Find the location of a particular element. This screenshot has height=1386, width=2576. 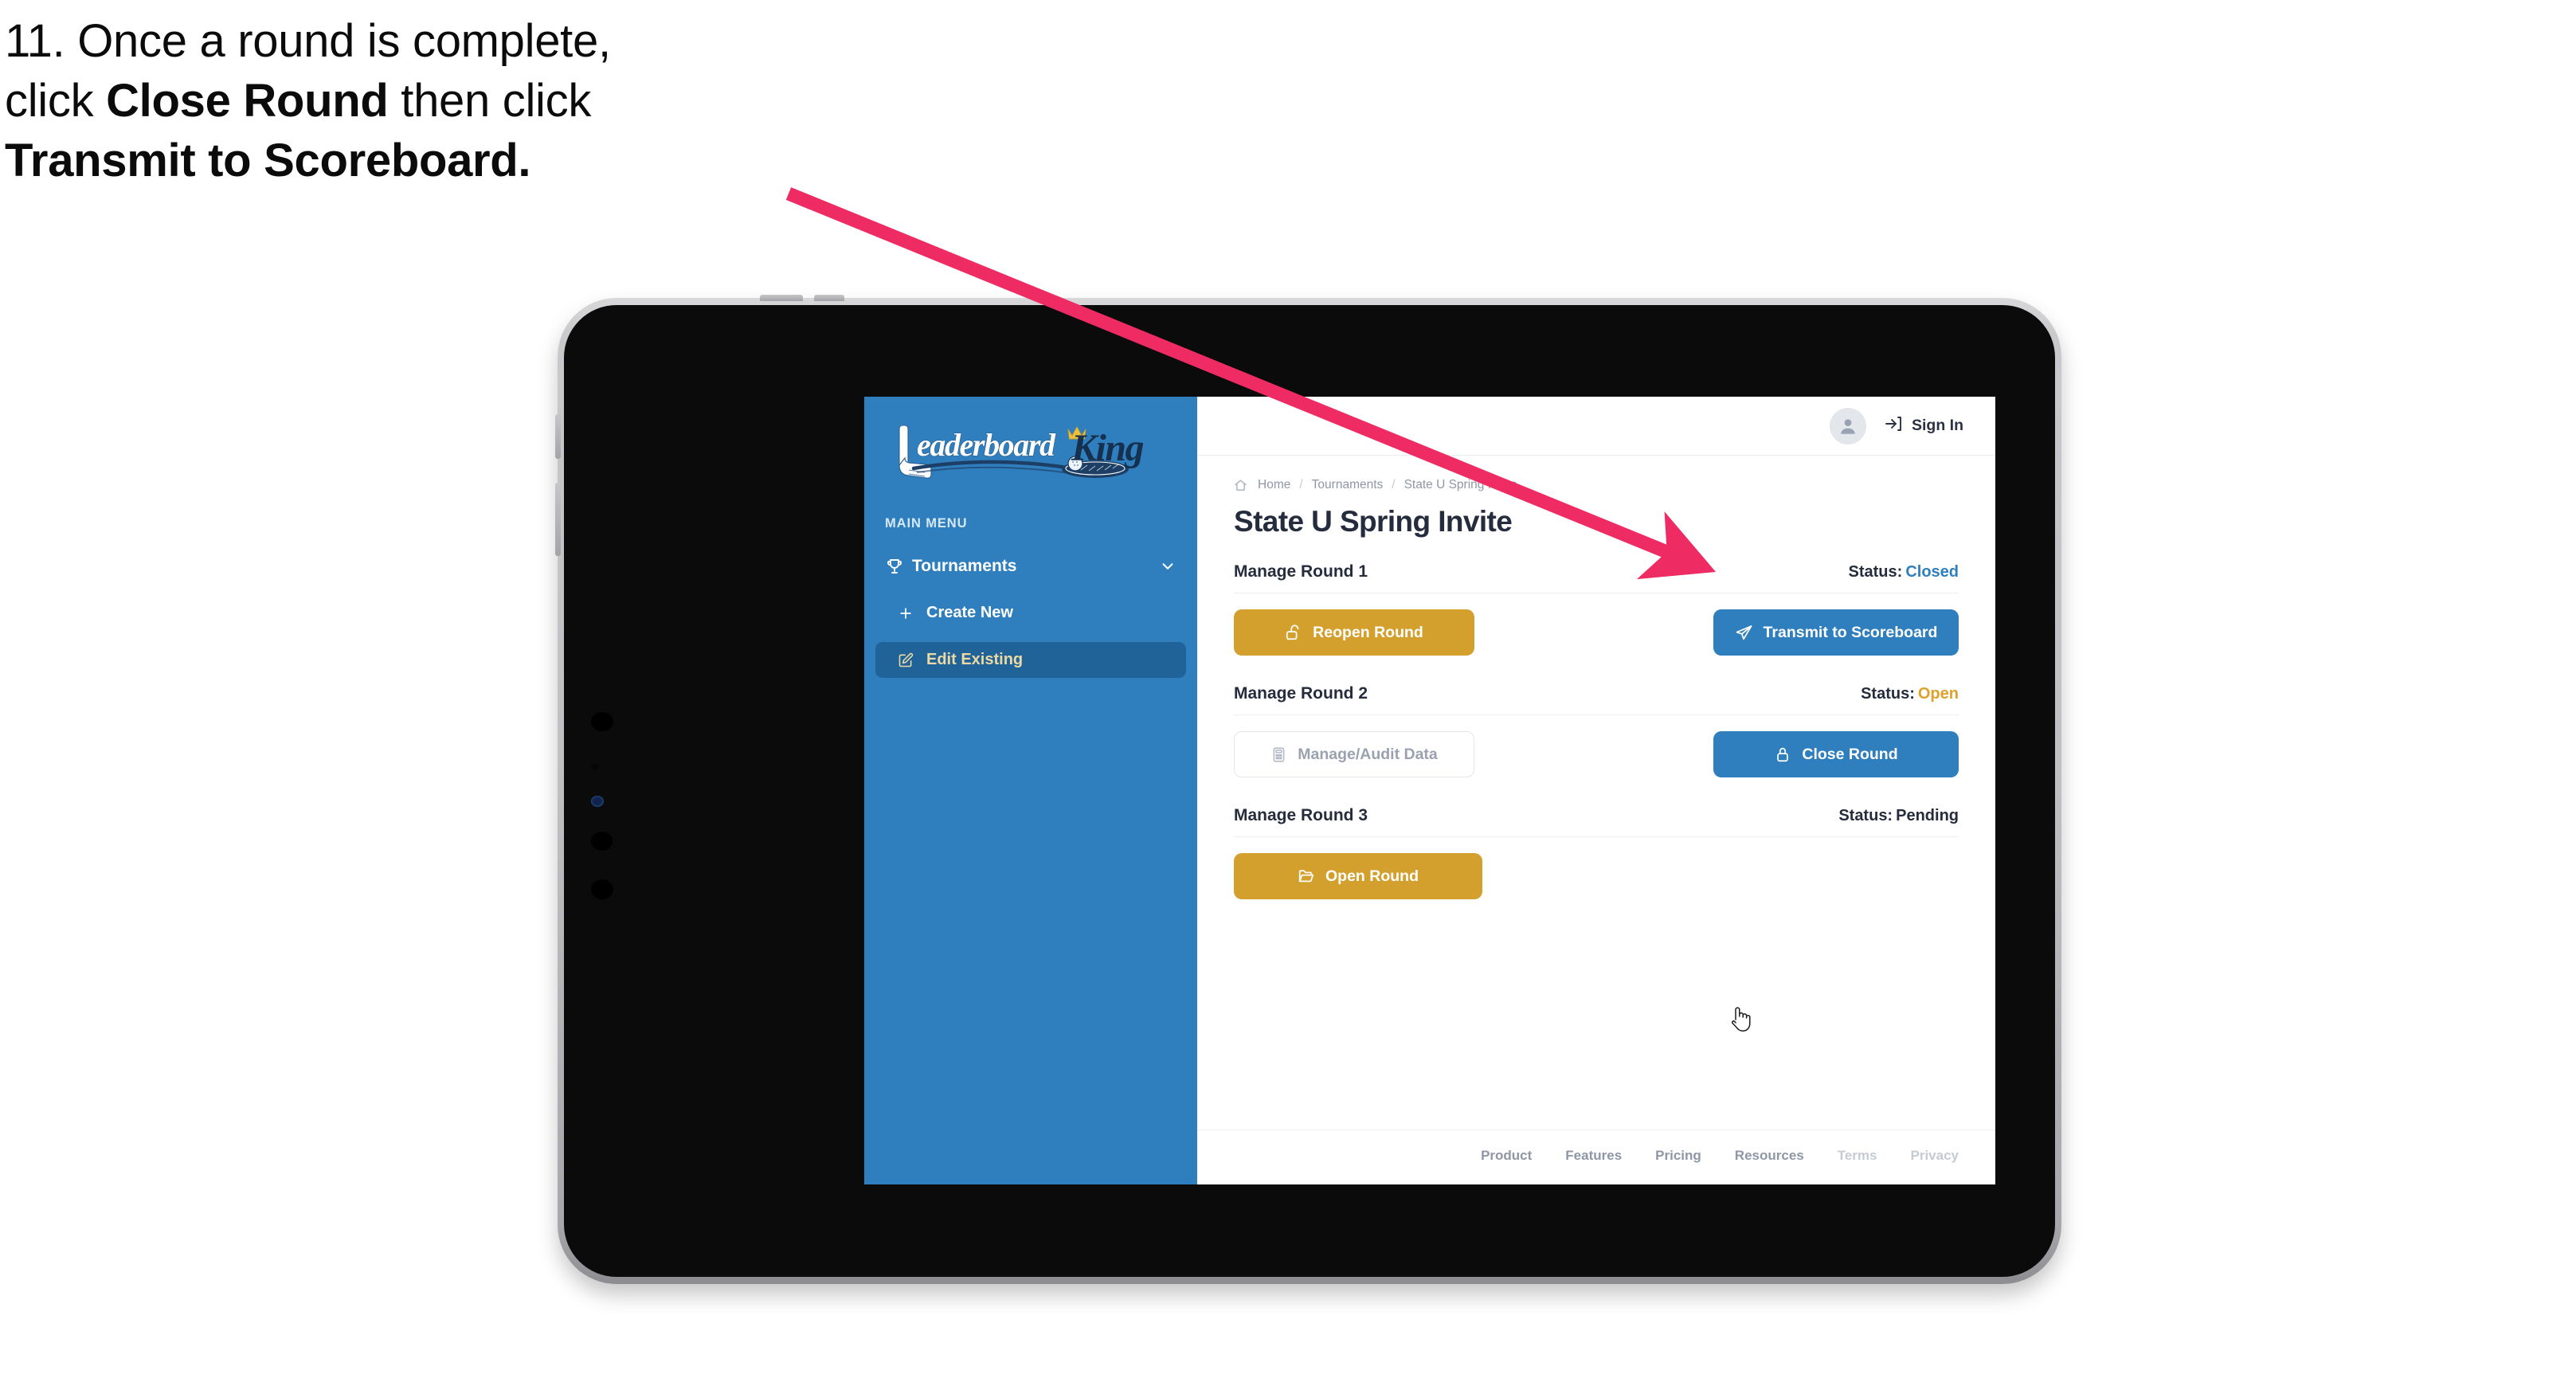

sign-in-label: Sign In is located at coordinates (1937, 425).